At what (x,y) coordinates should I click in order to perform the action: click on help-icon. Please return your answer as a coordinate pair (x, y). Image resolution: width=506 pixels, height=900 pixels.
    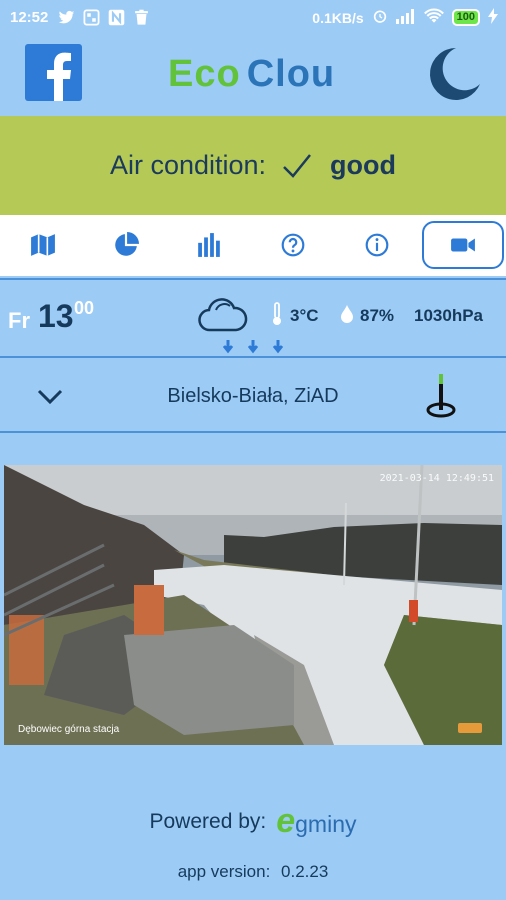
    Looking at the image, I should click on (293, 245).